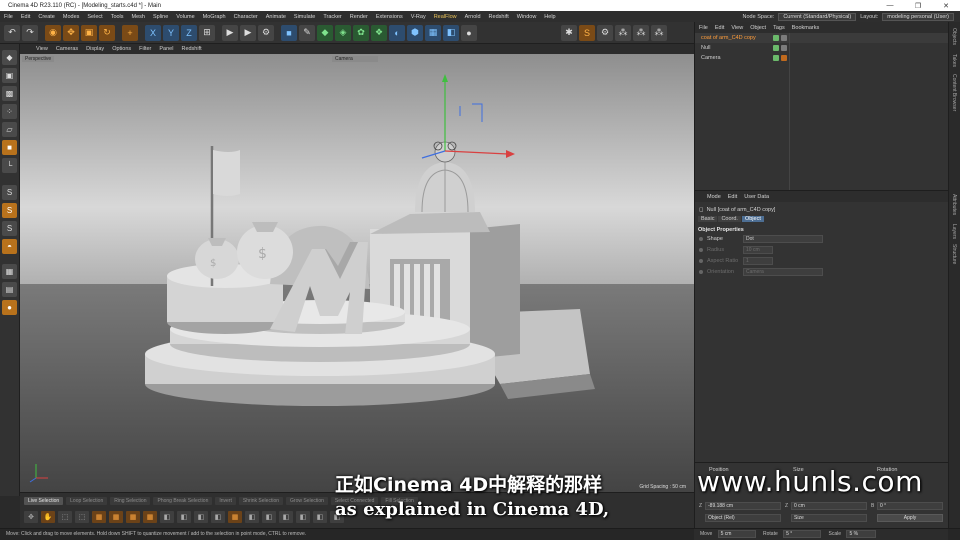 Image resolution: width=960 pixels, height=540 pixels. Describe the element at coordinates (817, 16) in the screenshot. I see `node-space-select: Current (Standard/Physical)` at that location.